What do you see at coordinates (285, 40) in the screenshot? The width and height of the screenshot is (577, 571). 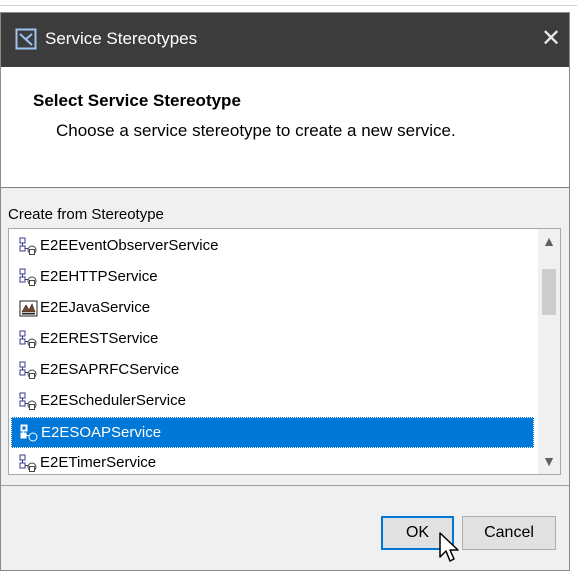 I see `title-bar: Service Stereotypes ✕` at bounding box center [285, 40].